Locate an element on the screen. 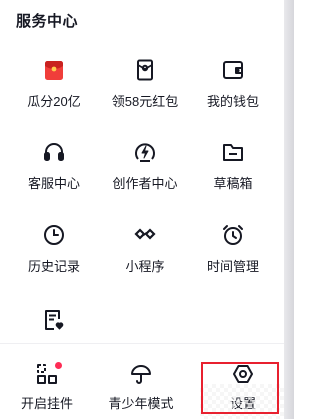 This screenshot has height=420, width=320. grid-item-drafts: 草稿箱 is located at coordinates (233, 166).